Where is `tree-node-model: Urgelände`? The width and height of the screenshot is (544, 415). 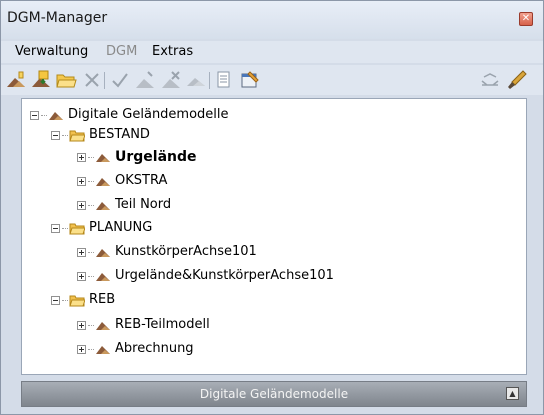 tree-node-model: Urgelände is located at coordinates (177, 158).